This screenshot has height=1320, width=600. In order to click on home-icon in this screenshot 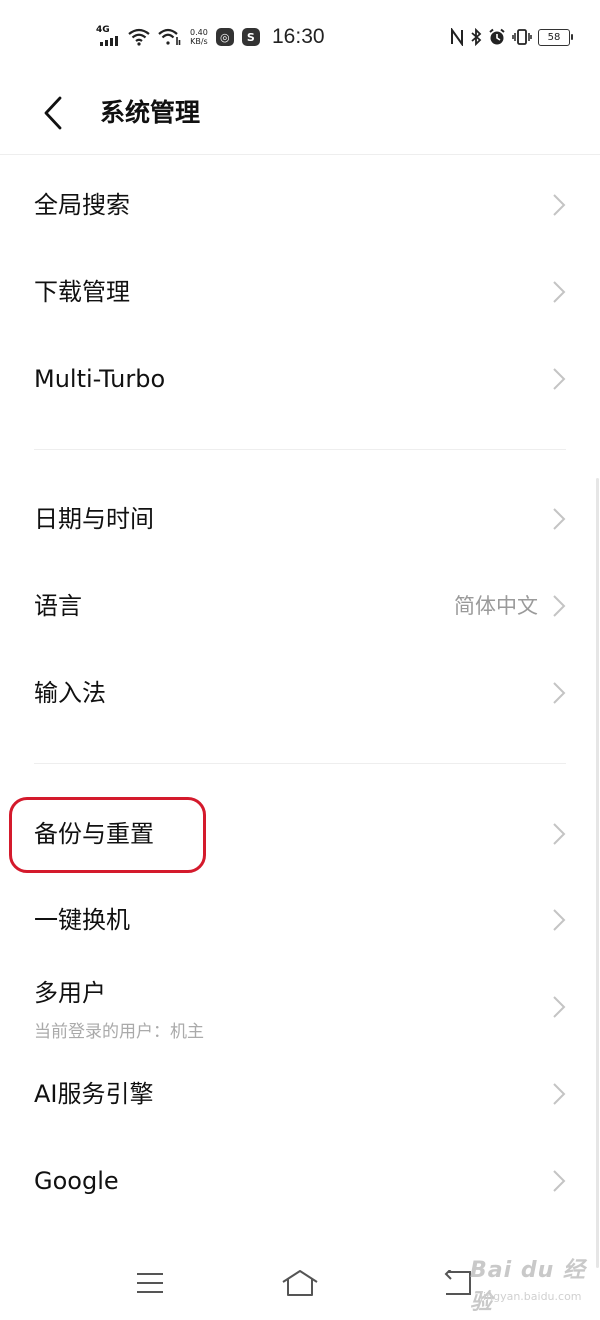, I will do `click(300, 1283)`.